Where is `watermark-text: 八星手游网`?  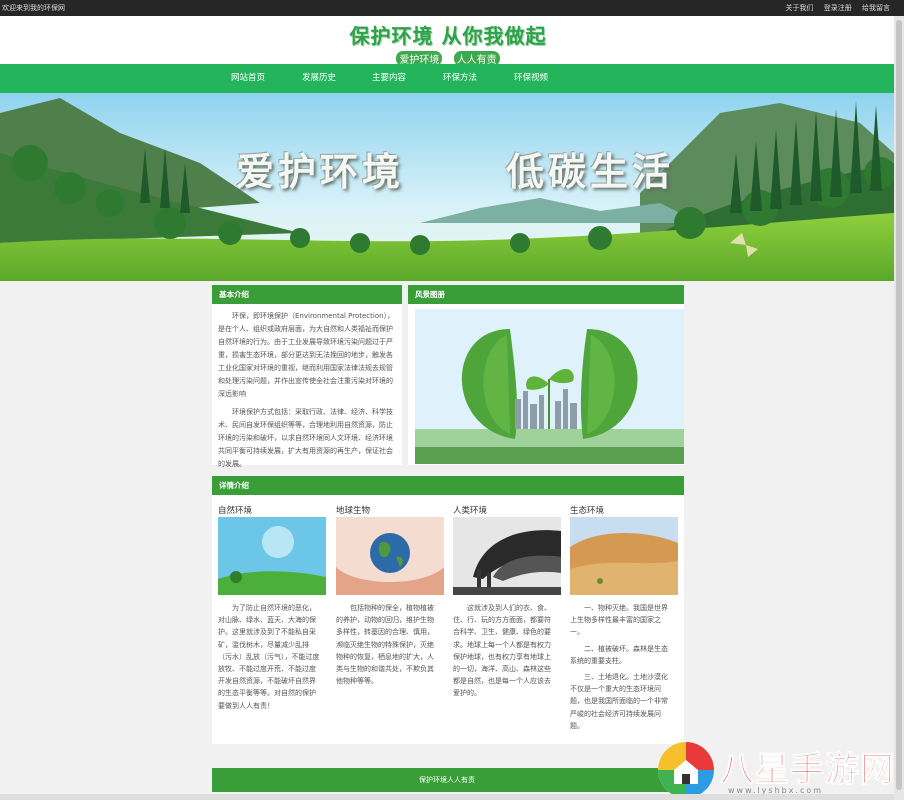 watermark-text: 八星手游网 is located at coordinates (807, 770).